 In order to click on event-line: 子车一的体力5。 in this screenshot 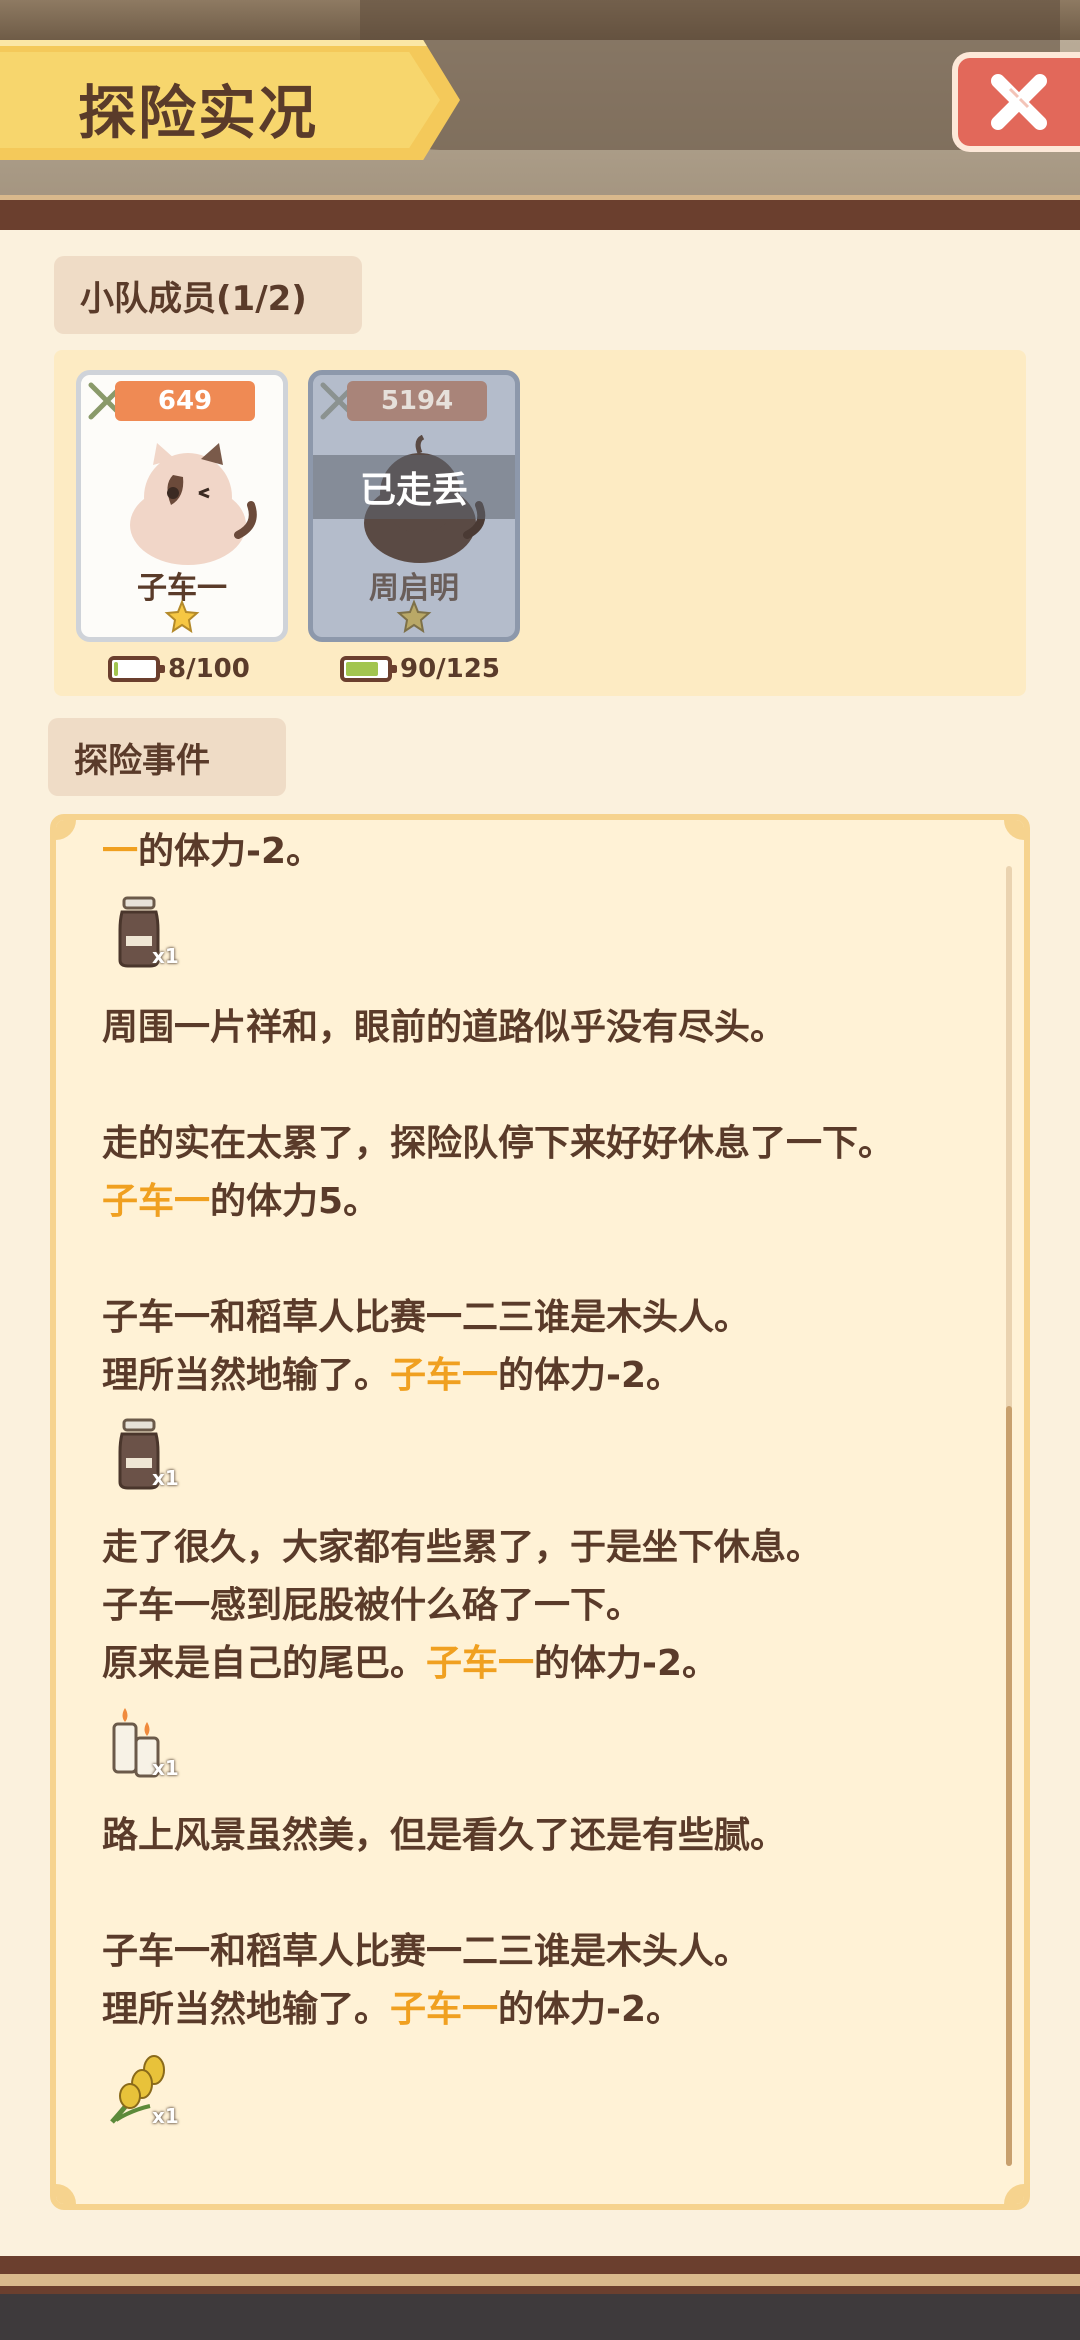, I will do `click(241, 1201)`.